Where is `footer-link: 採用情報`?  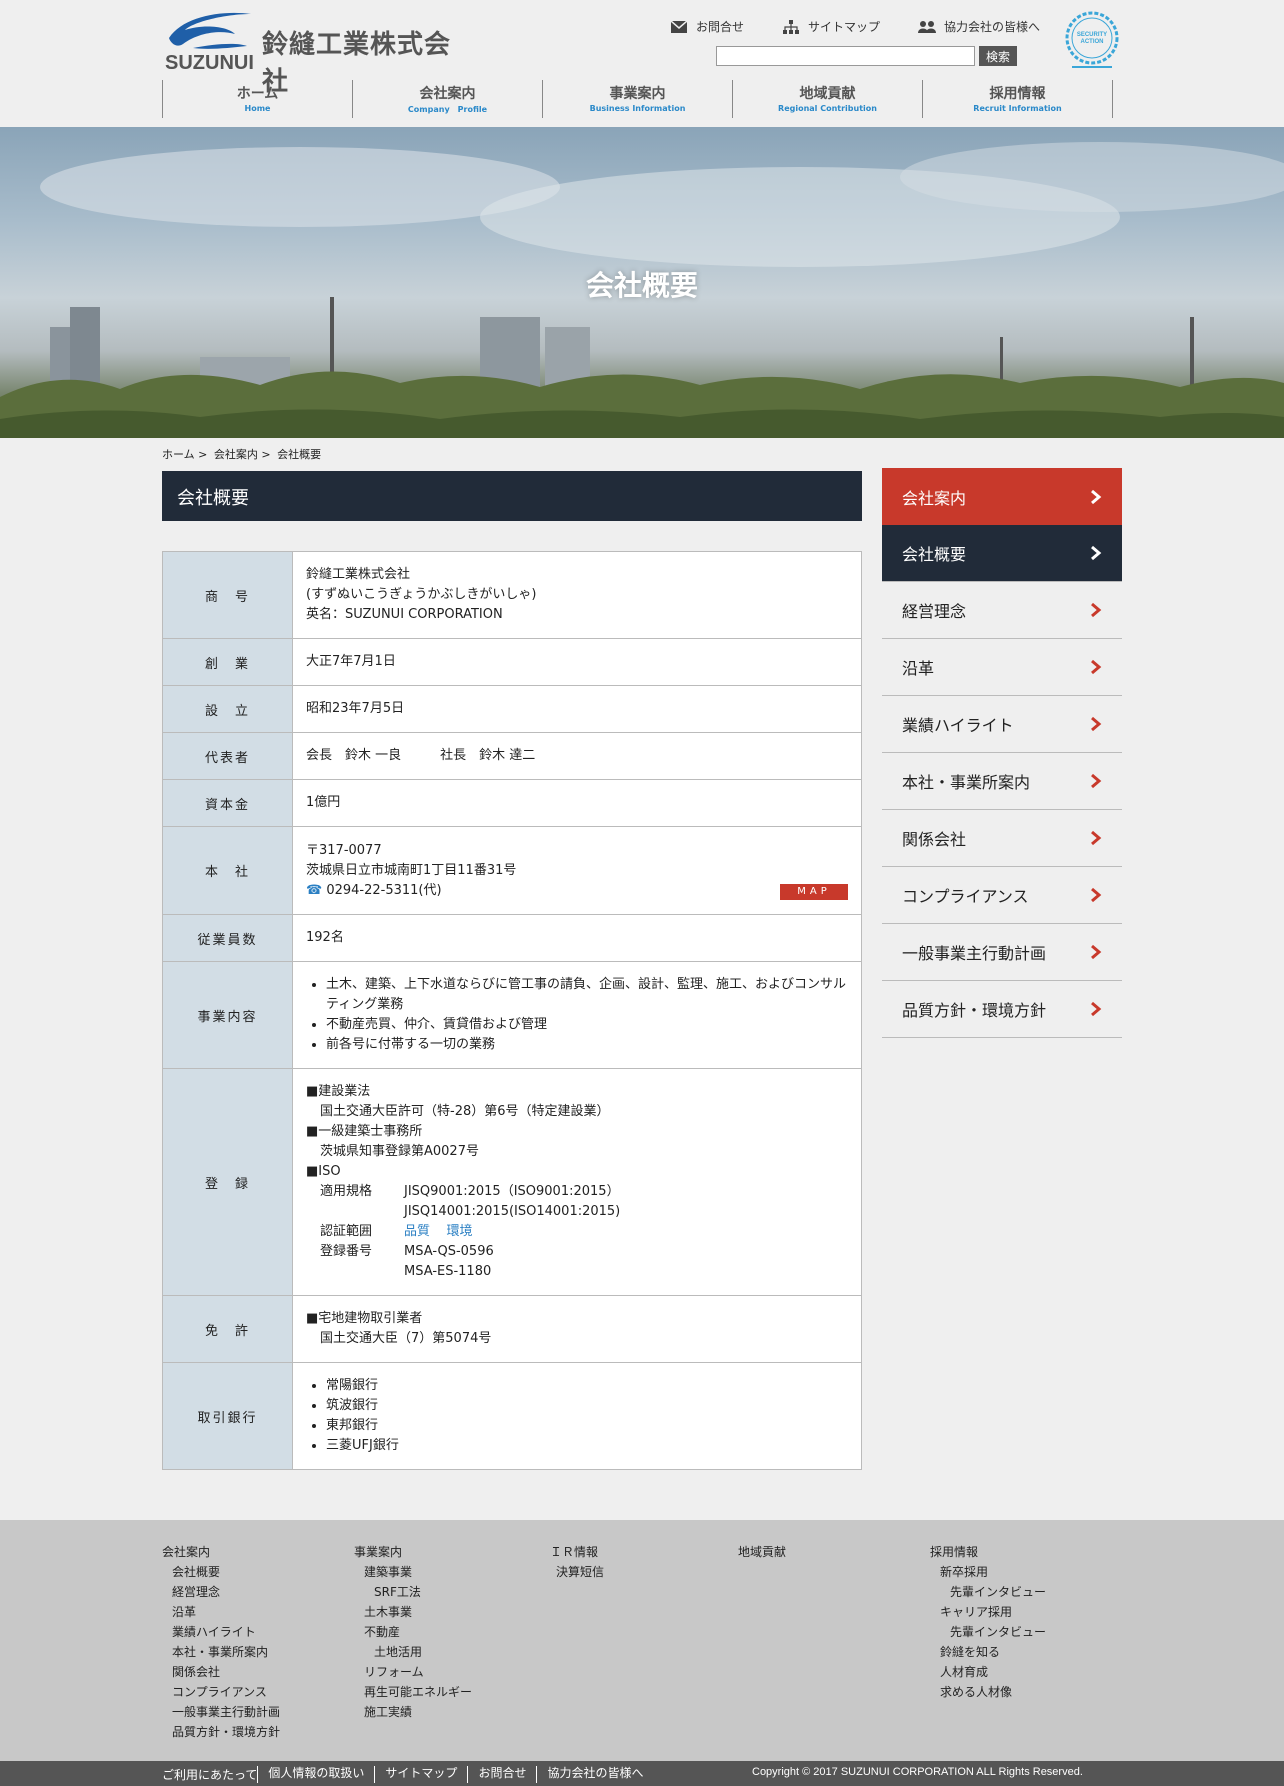 footer-link: 採用情報 is located at coordinates (988, 1552).